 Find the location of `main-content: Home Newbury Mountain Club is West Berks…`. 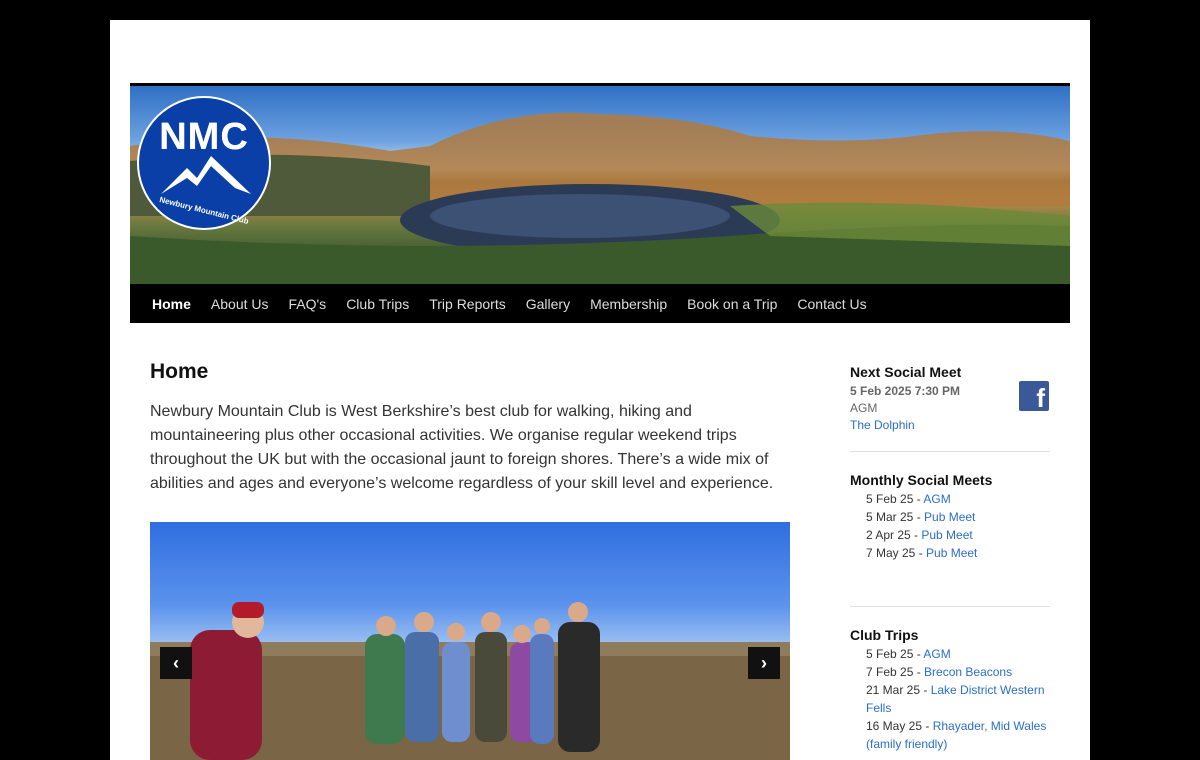

main-content: Home Newbury Mountain Club is West Berks… is located at coordinates (470, 428).